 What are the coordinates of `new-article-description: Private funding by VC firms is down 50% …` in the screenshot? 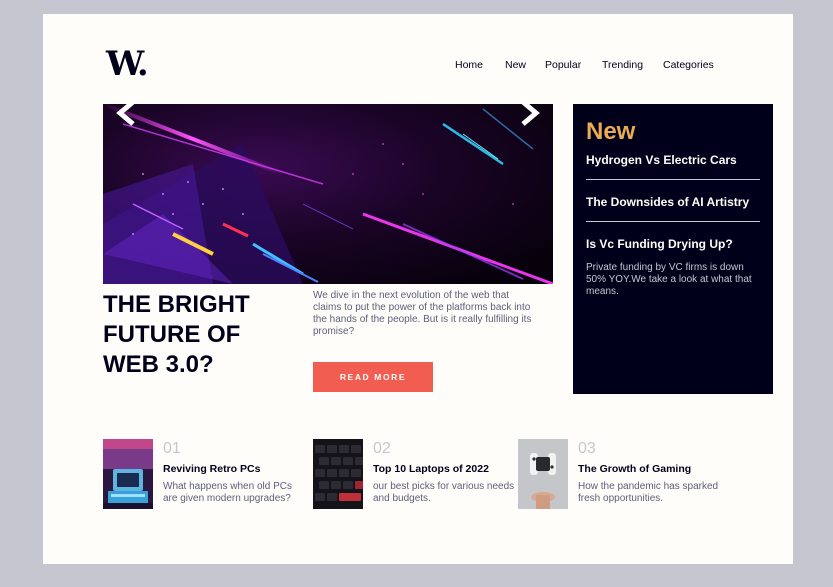 It's located at (669, 279).